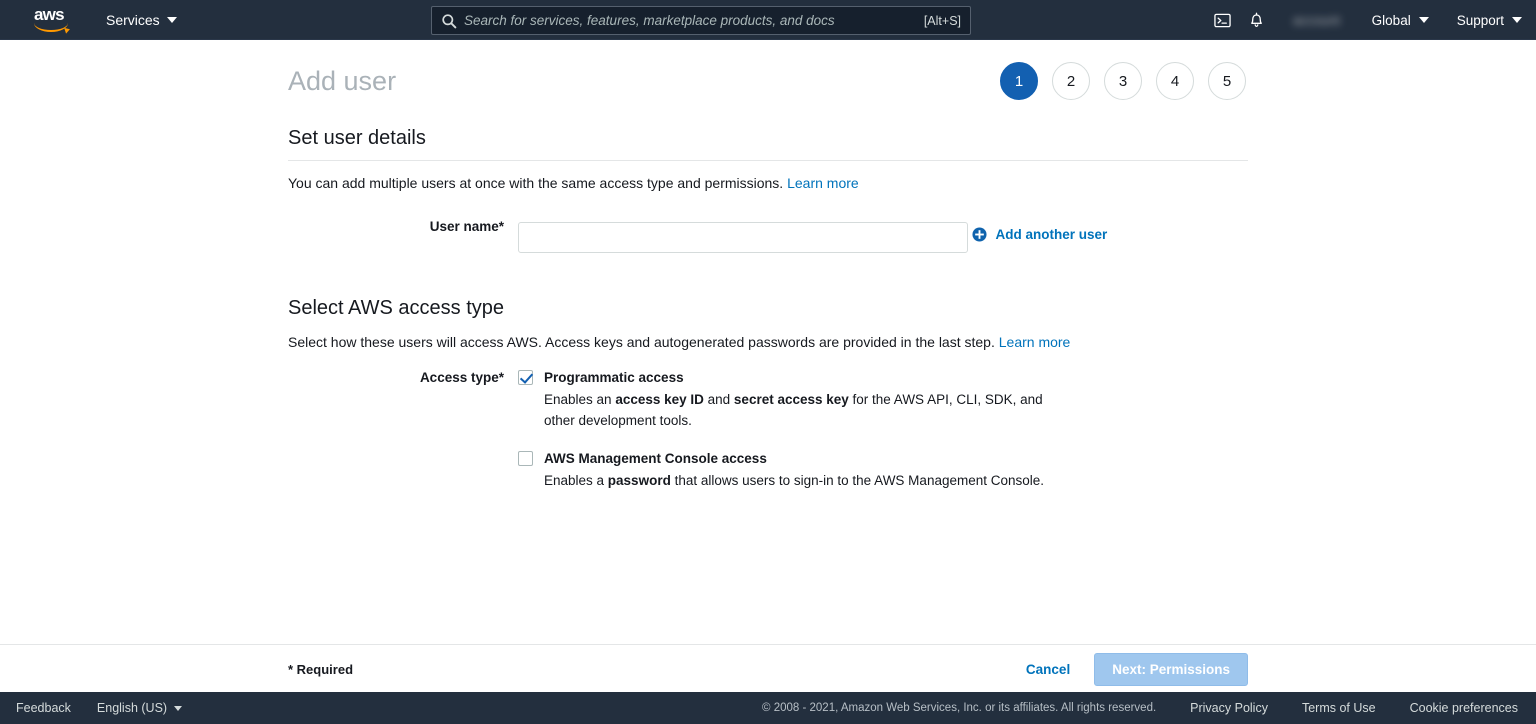 Image resolution: width=1536 pixels, height=724 pixels. I want to click on wizard-step-1: 1, so click(1019, 81).